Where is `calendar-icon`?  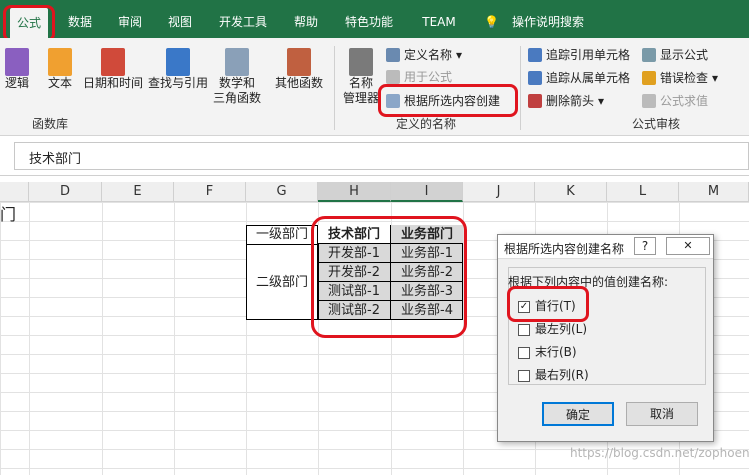
calendar-icon is located at coordinates (113, 62).